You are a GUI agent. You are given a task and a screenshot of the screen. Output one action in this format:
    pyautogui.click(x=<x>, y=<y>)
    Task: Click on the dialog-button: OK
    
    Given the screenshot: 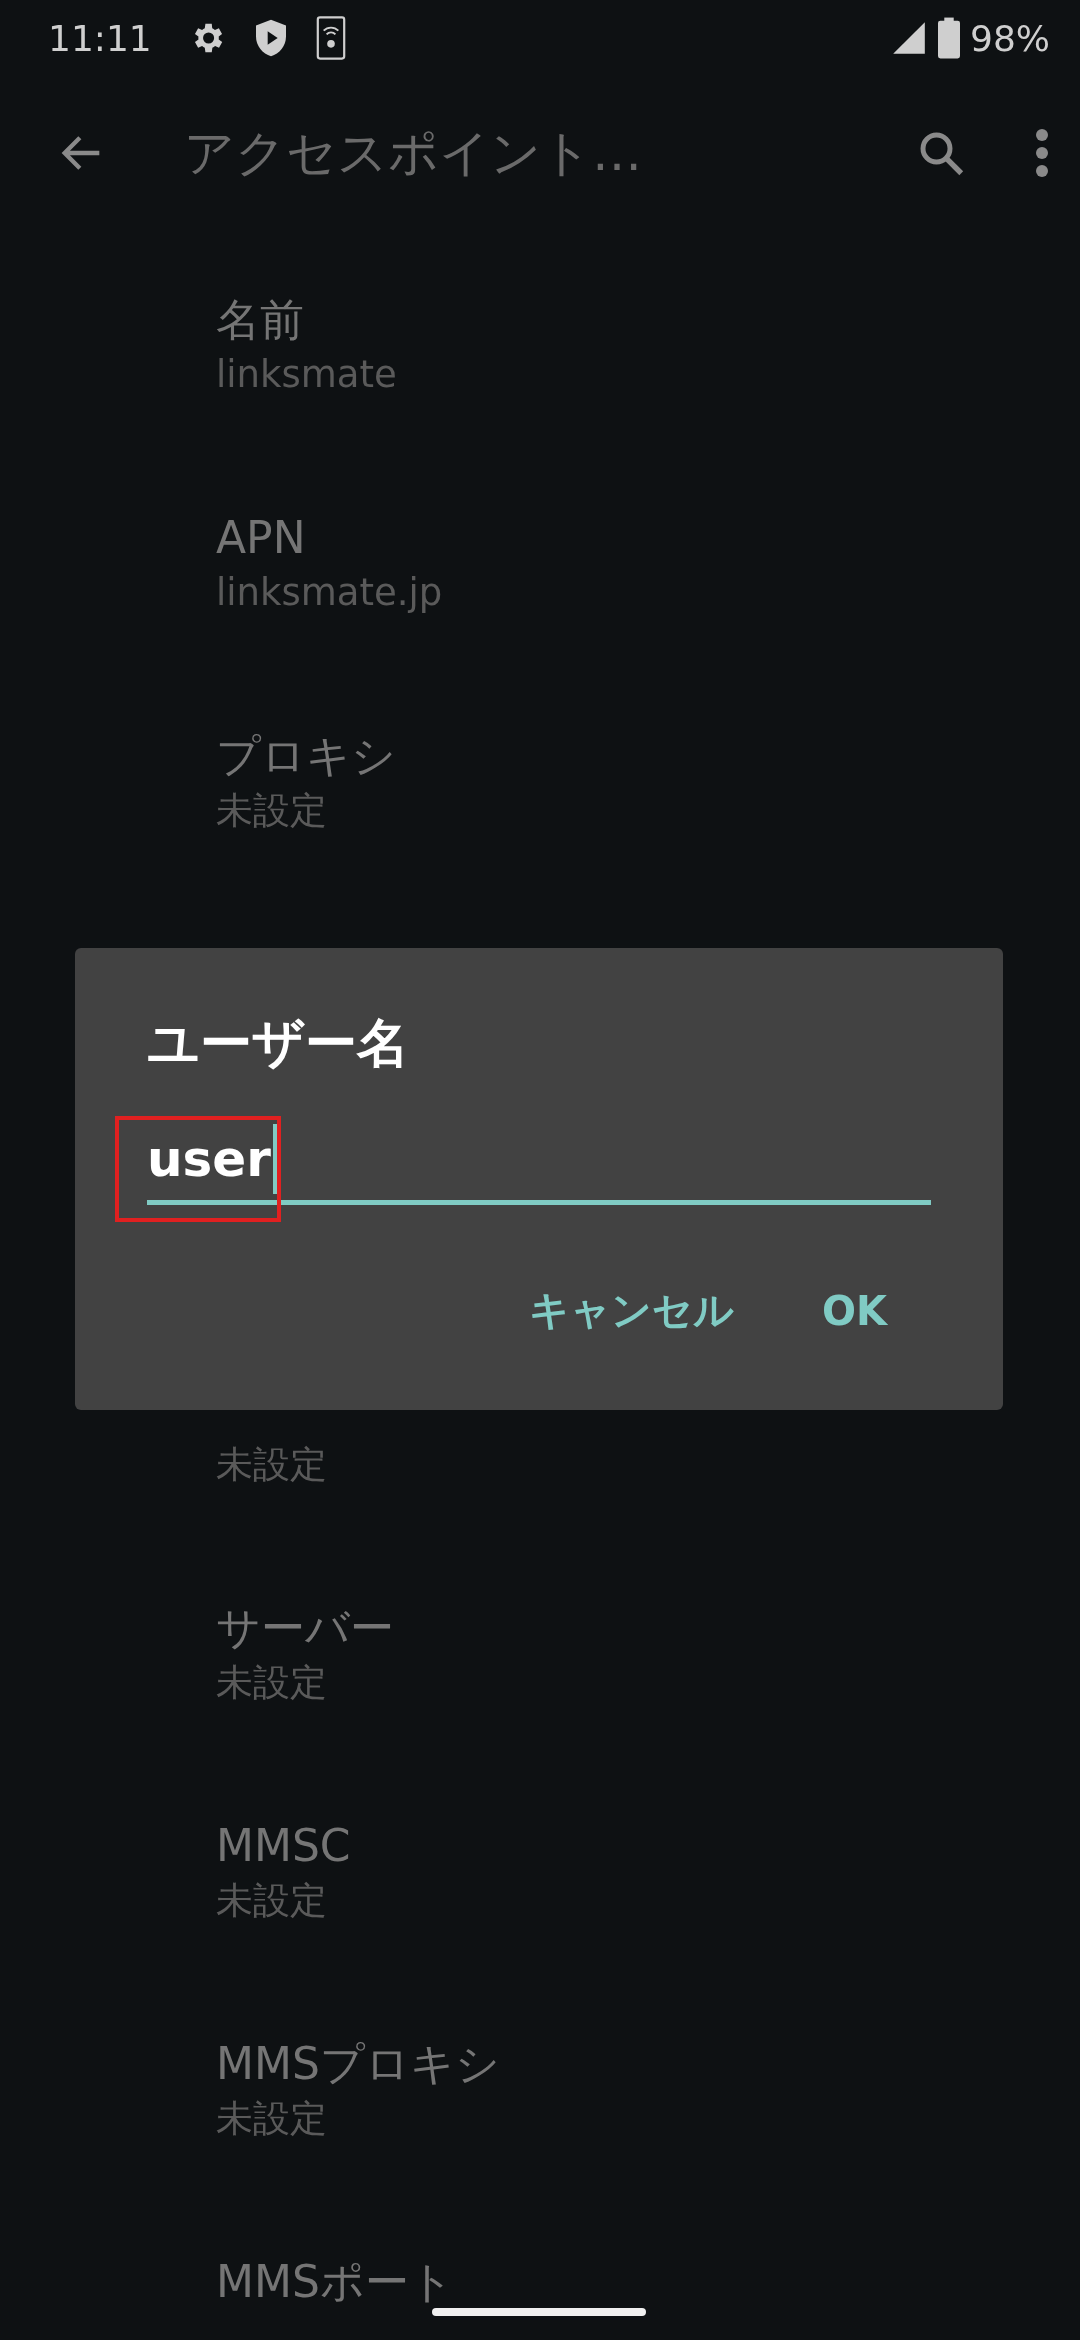 What is the action you would take?
    pyautogui.click(x=854, y=1310)
    